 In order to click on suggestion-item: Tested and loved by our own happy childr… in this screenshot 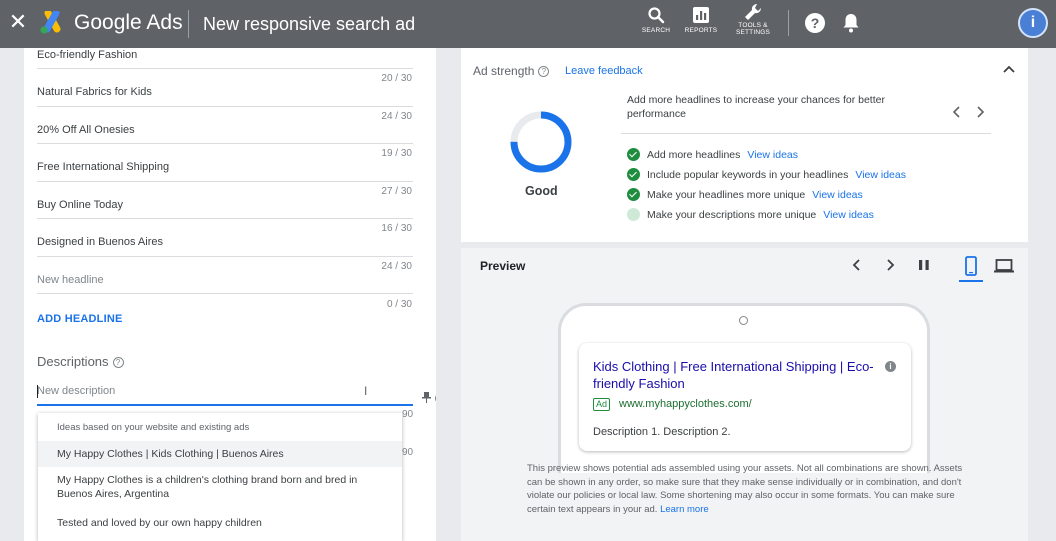, I will do `click(220, 523)`.